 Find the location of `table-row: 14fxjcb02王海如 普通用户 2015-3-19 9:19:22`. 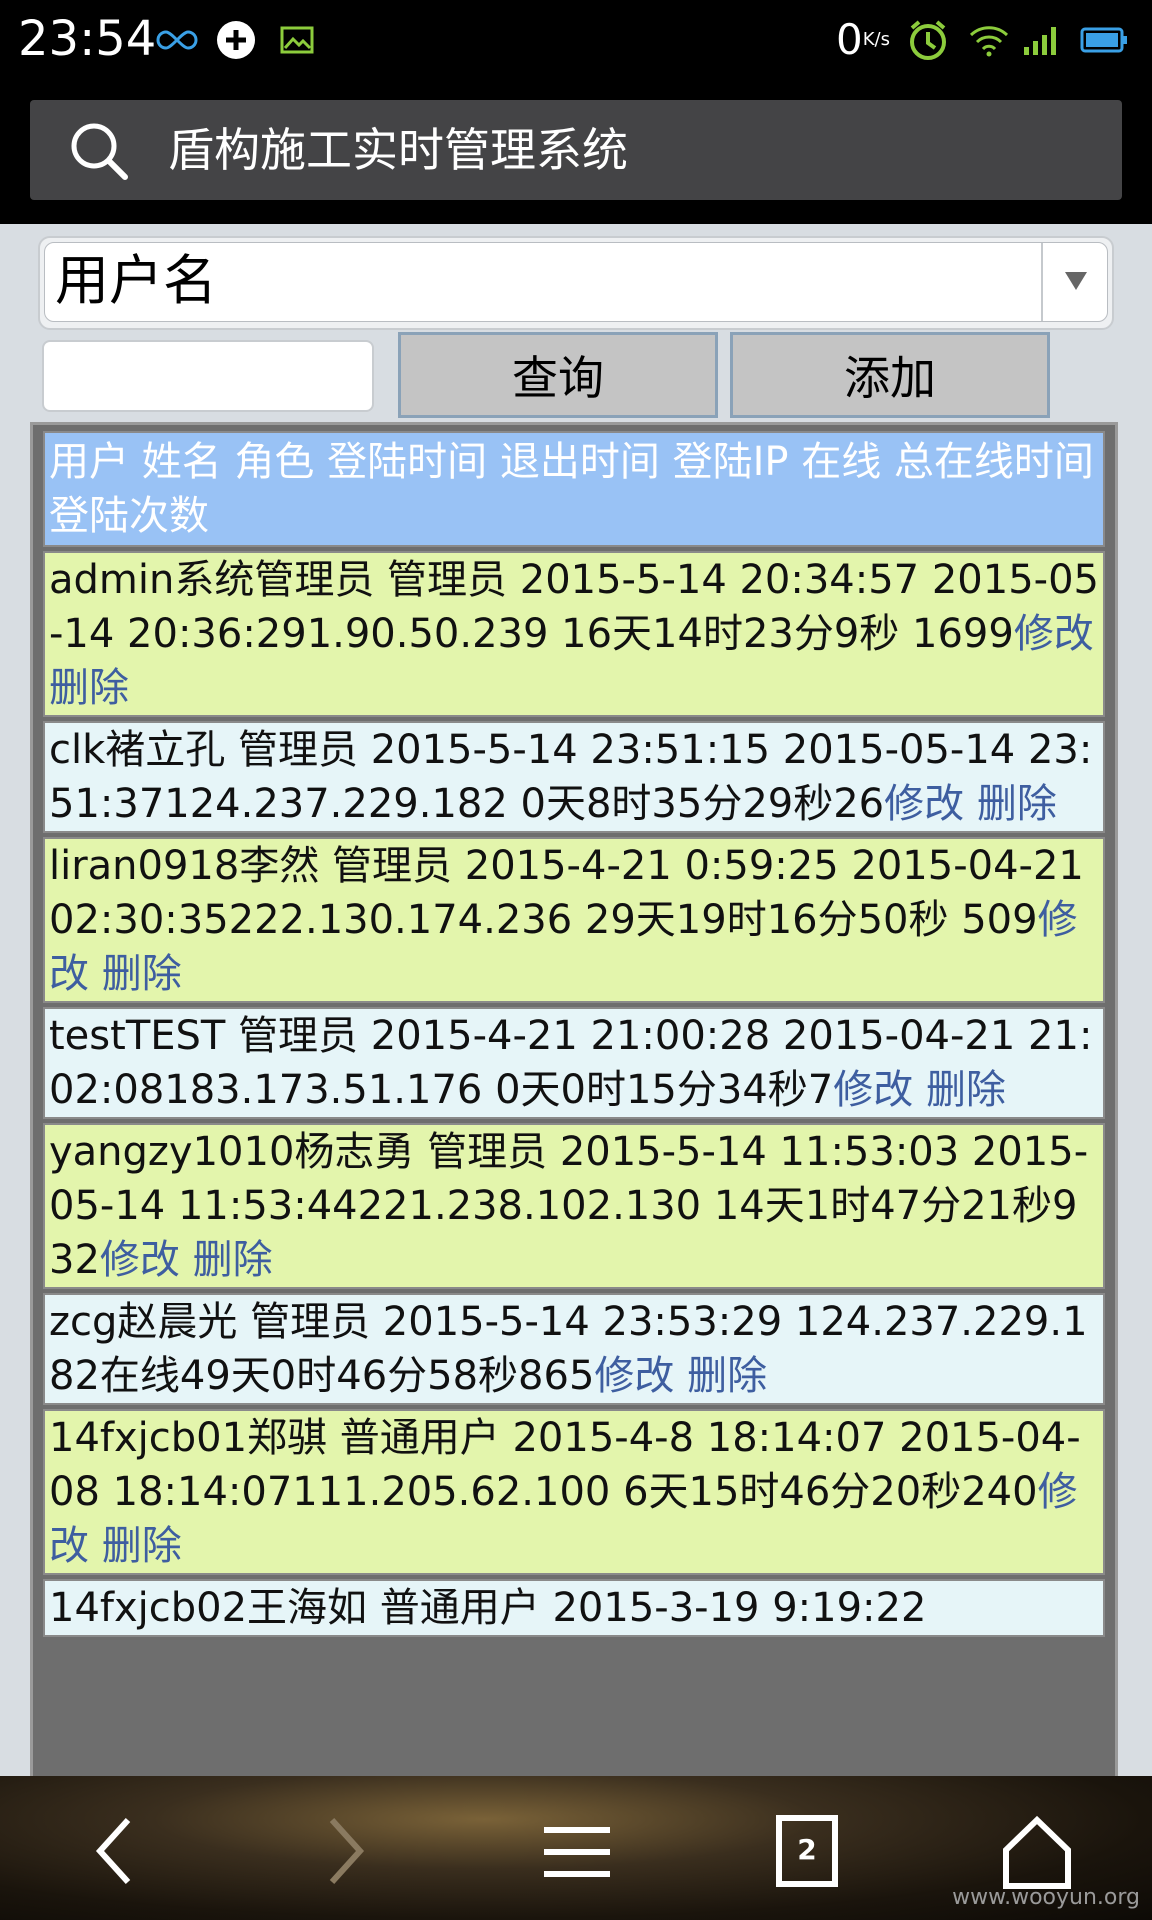

table-row: 14fxjcb02王海如 普通用户 2015-3-19 9:19:22 is located at coordinates (574, 1608).